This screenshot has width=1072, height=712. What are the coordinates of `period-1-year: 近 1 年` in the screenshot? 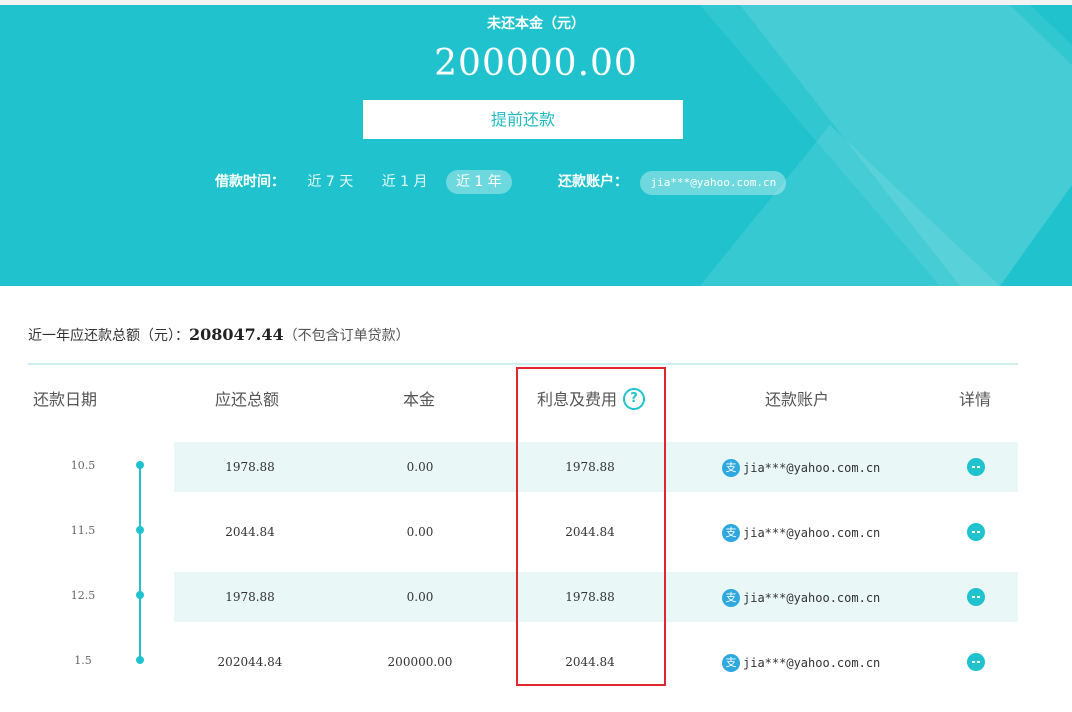 It's located at (478, 182).